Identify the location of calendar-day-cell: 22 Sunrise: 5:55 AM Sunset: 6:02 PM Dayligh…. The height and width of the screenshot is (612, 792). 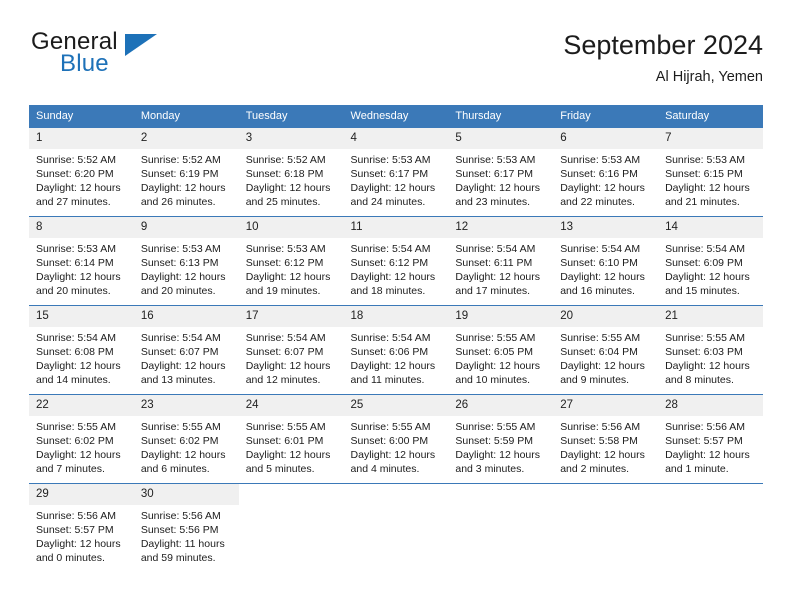
(81, 439).